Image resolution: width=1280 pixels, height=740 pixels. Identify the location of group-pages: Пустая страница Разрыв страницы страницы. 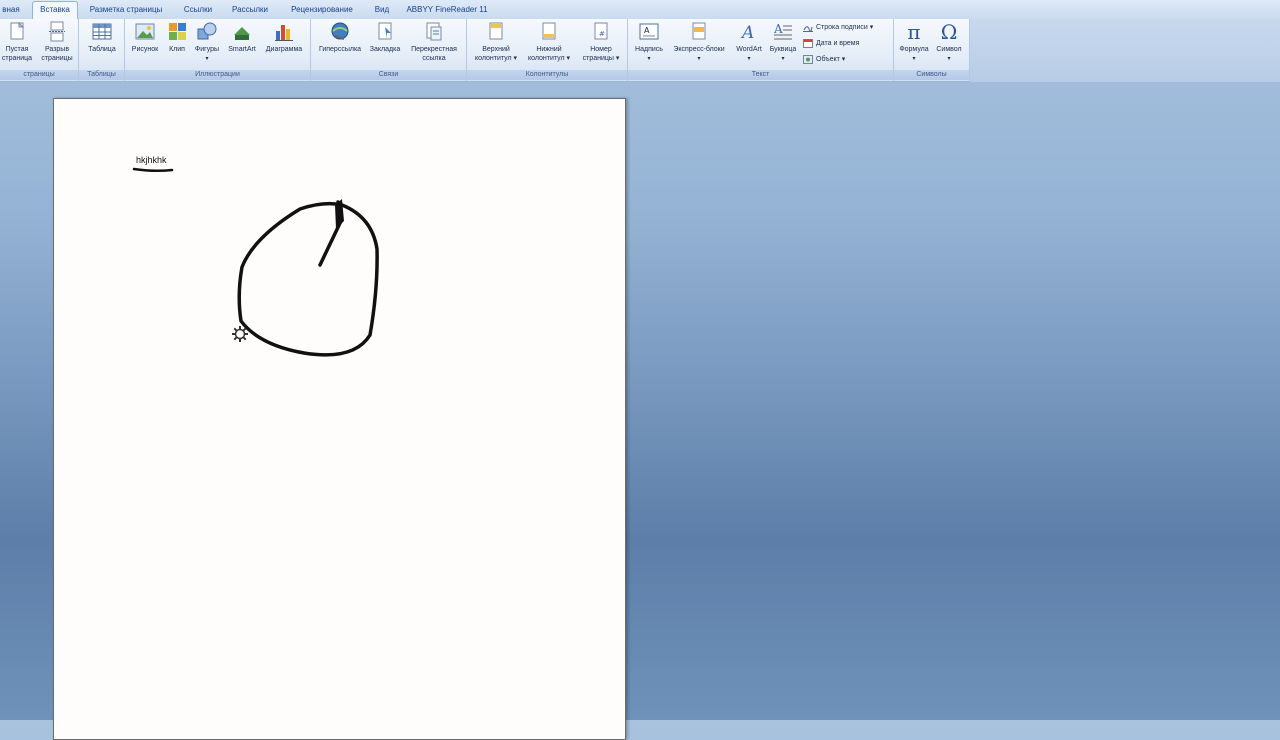
(39, 50).